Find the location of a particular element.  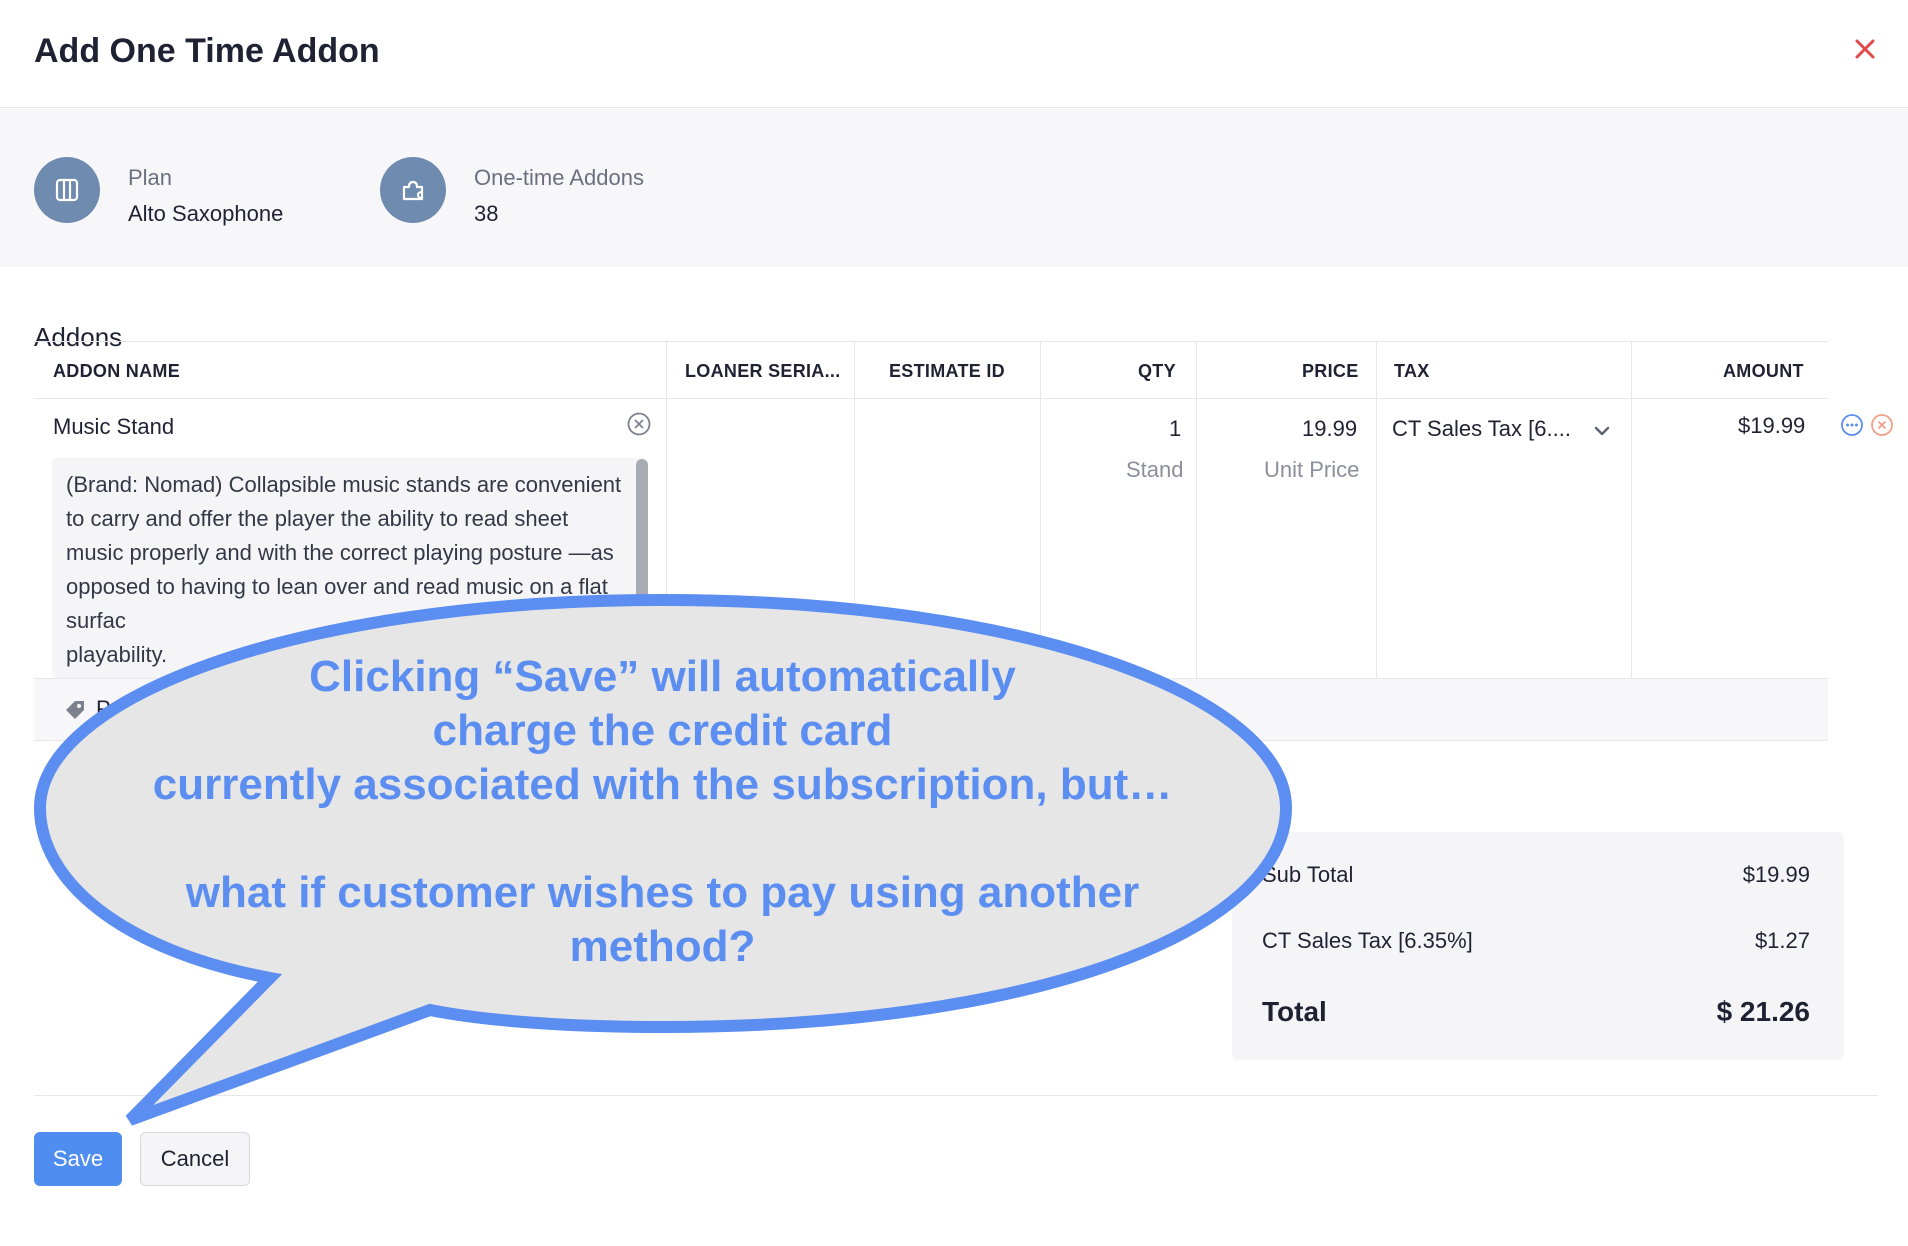

callout-line-2: charge the credit card is located at coordinates (662, 730).